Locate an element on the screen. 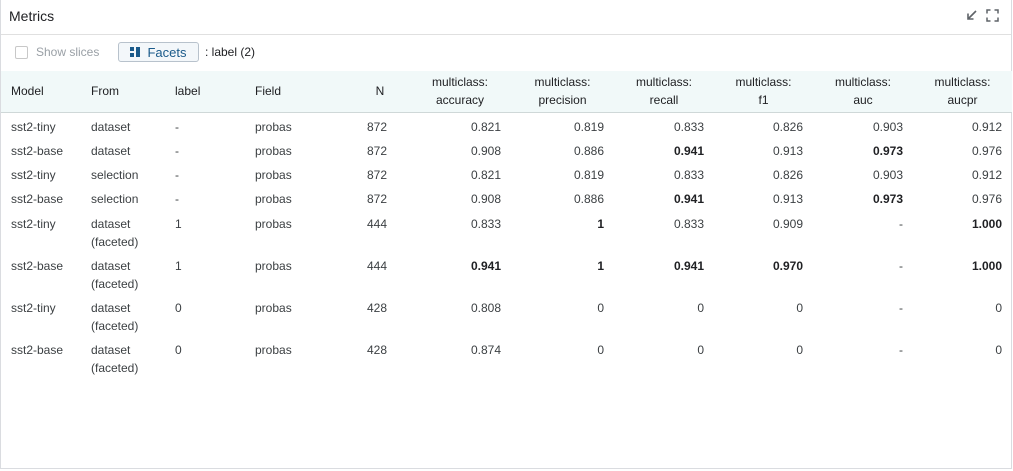 The image size is (1013, 471). cell-recall: 0.941 is located at coordinates (688, 265).